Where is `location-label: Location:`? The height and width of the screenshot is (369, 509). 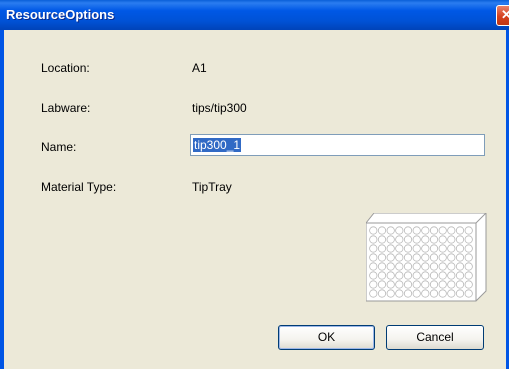 location-label: Location: is located at coordinates (65, 68).